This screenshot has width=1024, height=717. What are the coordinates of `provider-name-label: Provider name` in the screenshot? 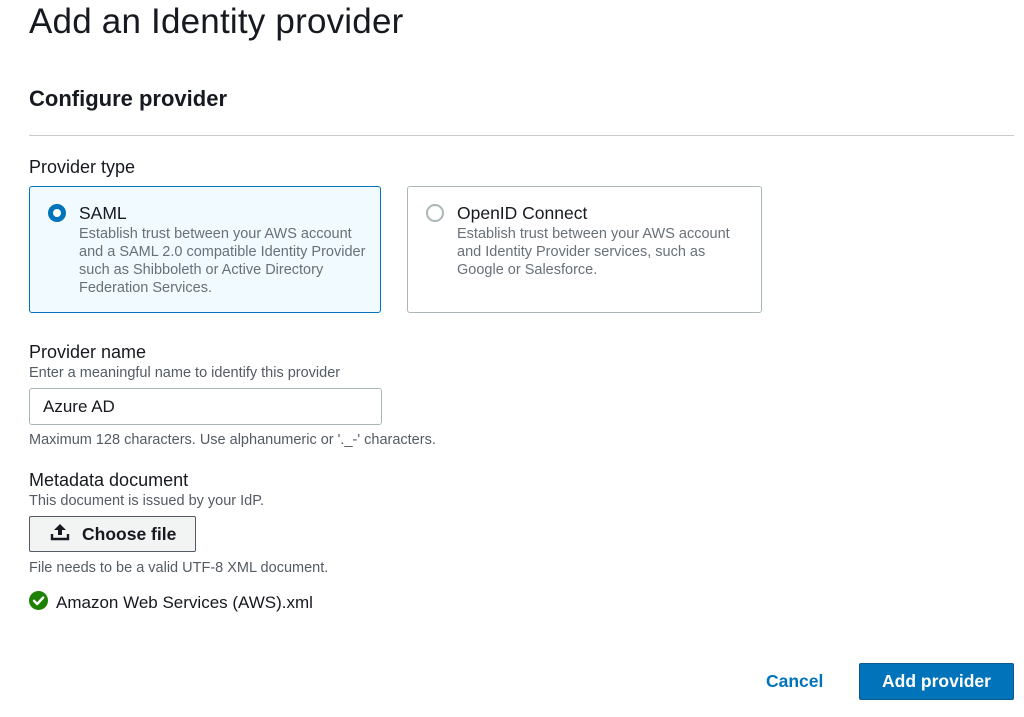 It's located at (88, 352).